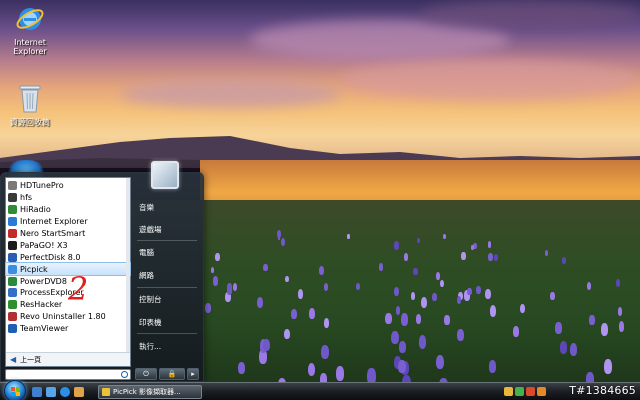 The image size is (640, 400). What do you see at coordinates (602, 390) in the screenshot?
I see `watermark: T#1384665` at bounding box center [602, 390].